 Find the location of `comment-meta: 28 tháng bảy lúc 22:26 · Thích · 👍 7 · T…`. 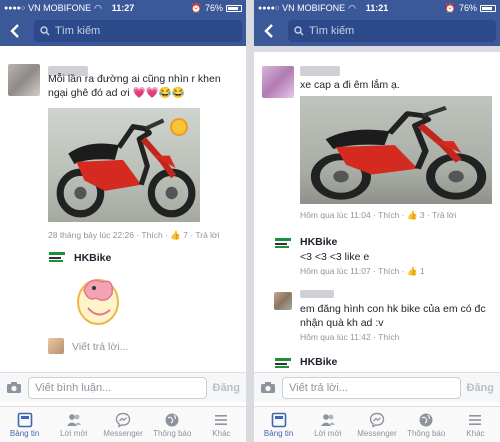

comment-meta: 28 tháng bảy lúc 22:26 · Thích · 👍 7 · T… is located at coordinates (134, 235).